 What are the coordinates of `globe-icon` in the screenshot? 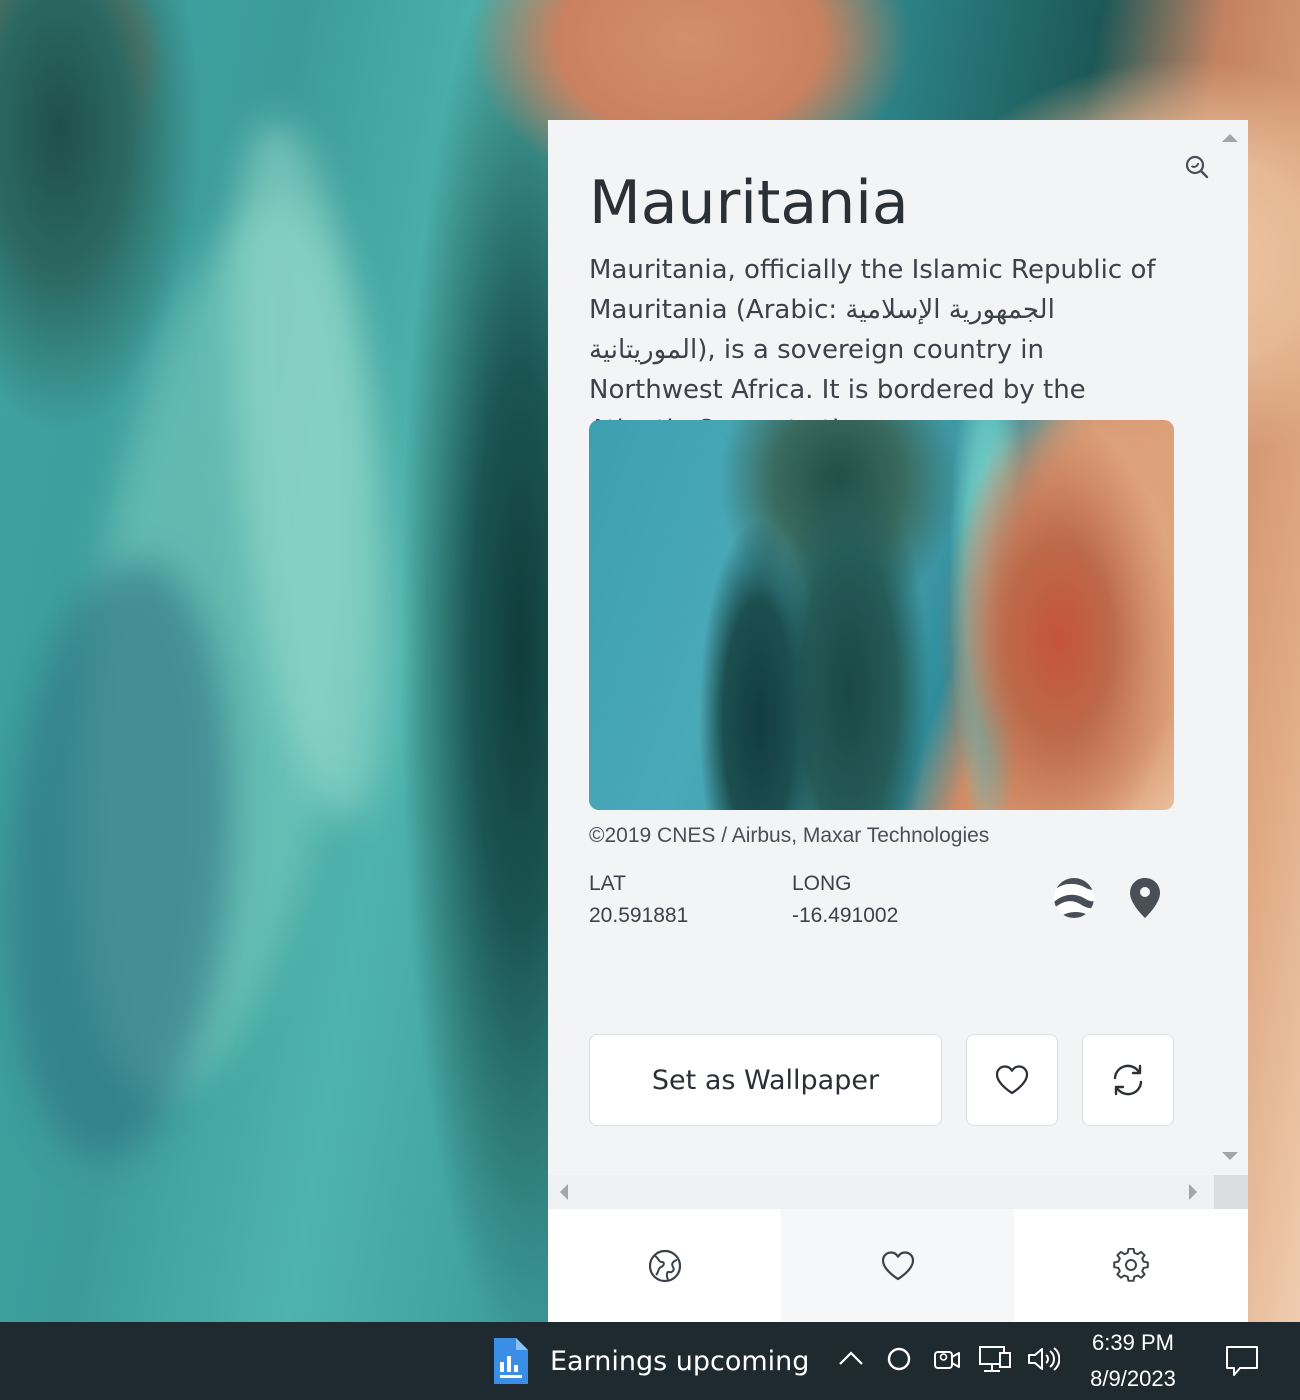 It's located at (664, 1265).